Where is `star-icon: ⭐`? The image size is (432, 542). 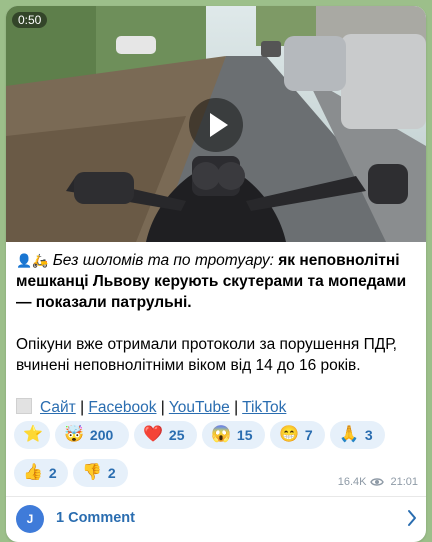
star-icon: ⭐ is located at coordinates (33, 434).